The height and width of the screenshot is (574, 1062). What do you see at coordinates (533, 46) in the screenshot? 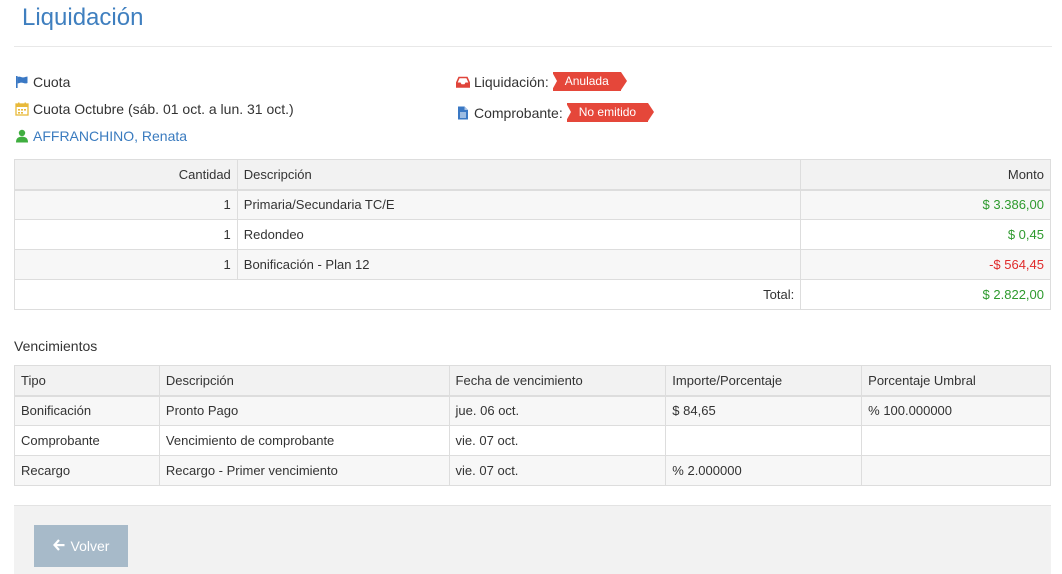
I see `title-divider` at bounding box center [533, 46].